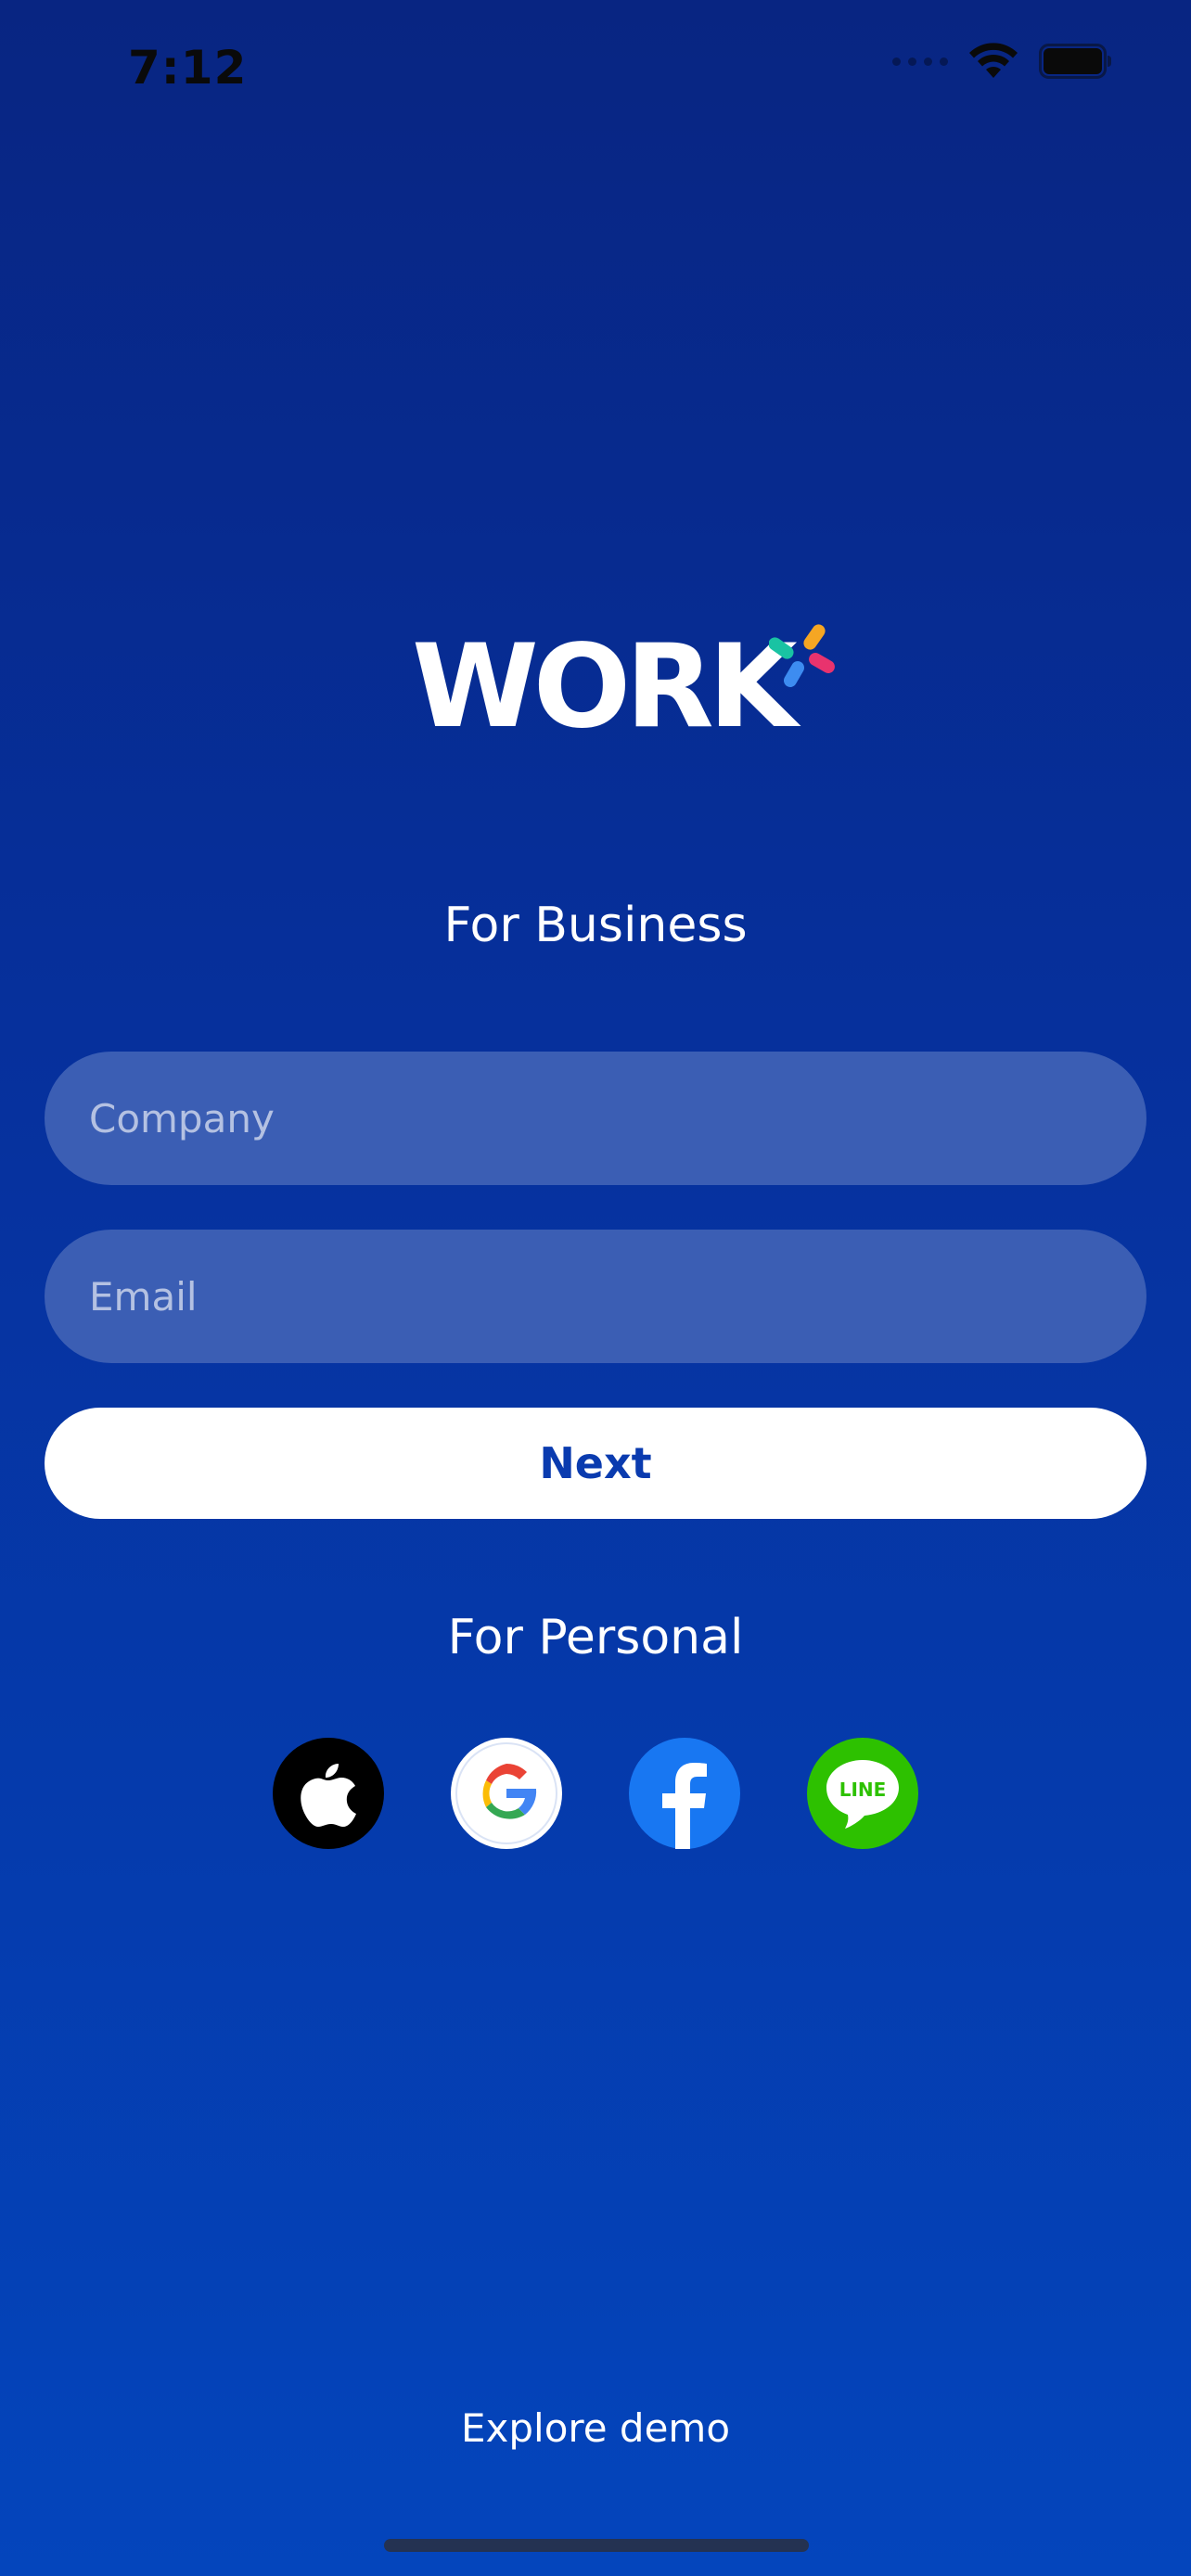 Image resolution: width=1191 pixels, height=2576 pixels. What do you see at coordinates (595, 926) in the screenshot?
I see `business-title: For Business` at bounding box center [595, 926].